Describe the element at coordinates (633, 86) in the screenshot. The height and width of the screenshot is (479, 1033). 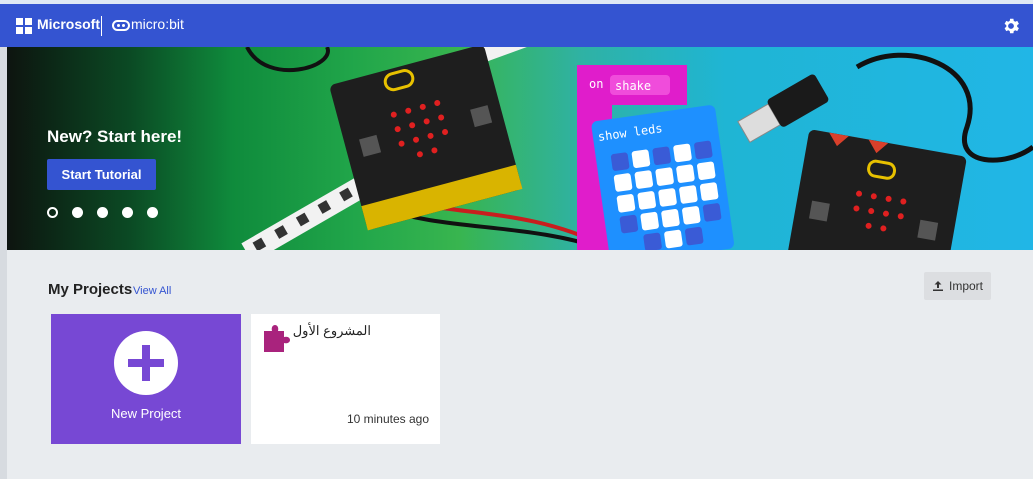
I see `event-block-value: shake` at that location.